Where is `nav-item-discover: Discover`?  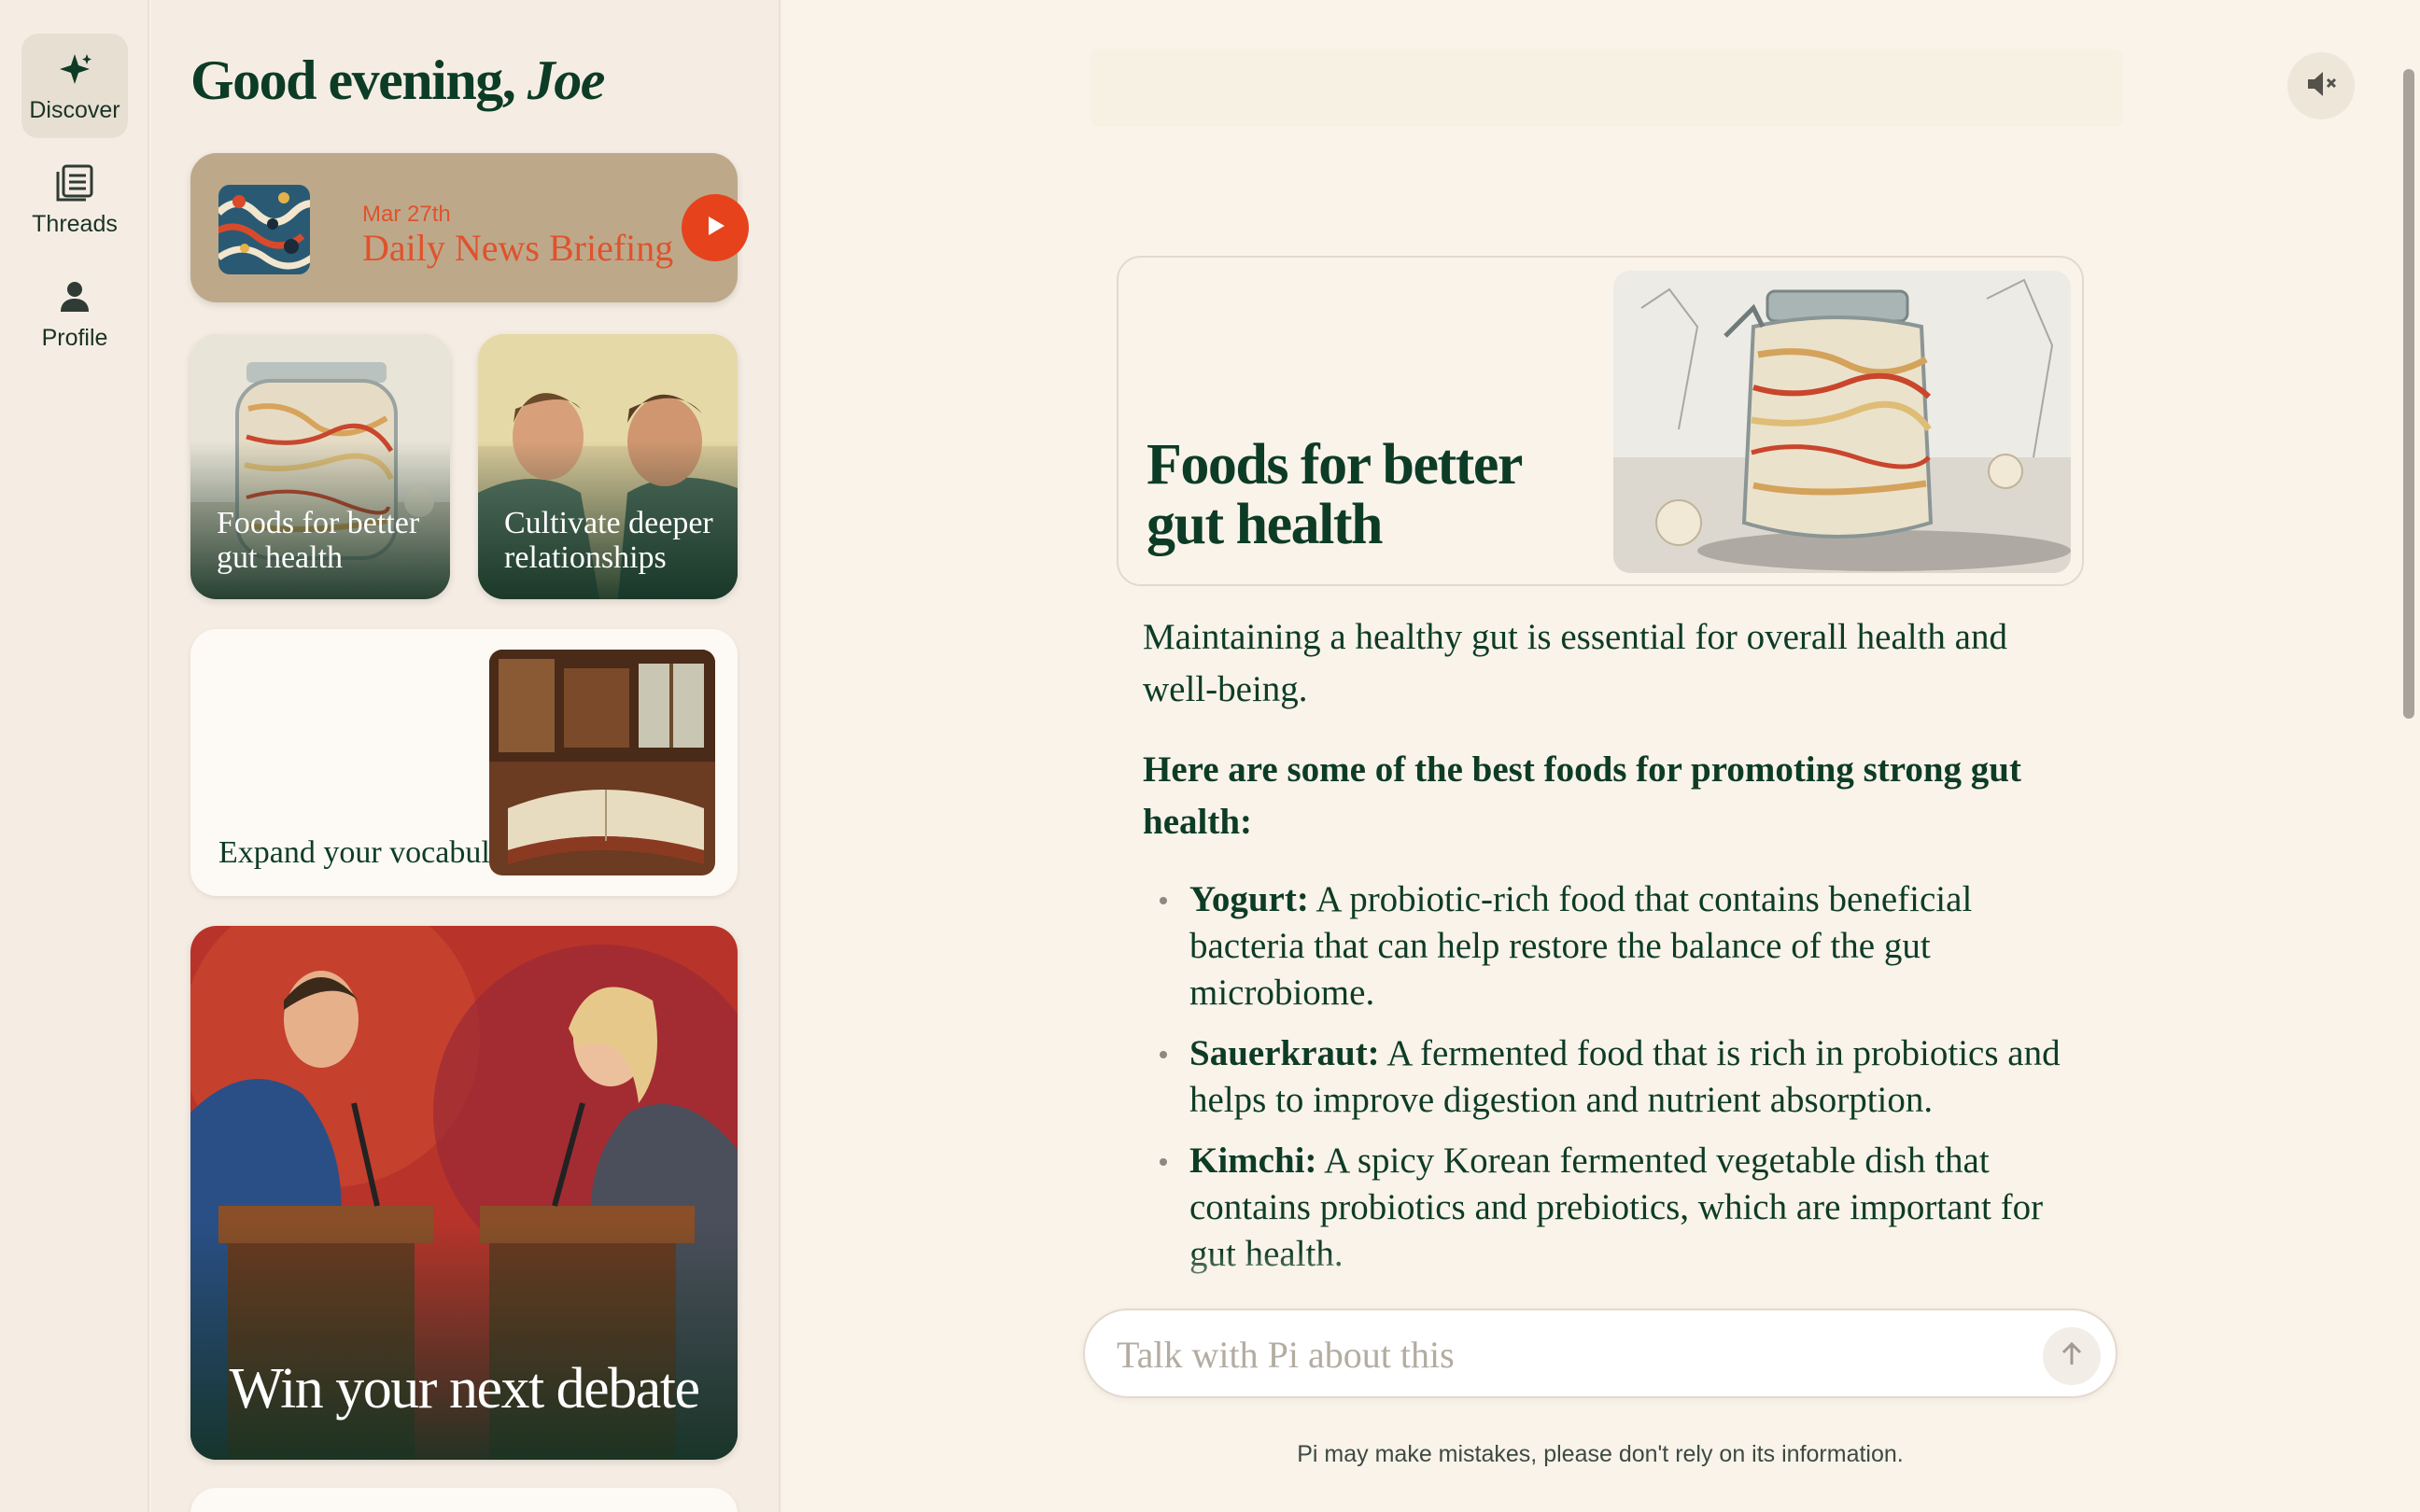
nav-item-discover: Discover is located at coordinates (74, 86).